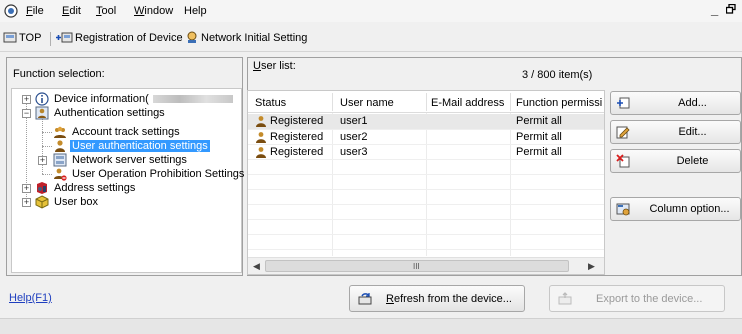  I want to click on collapse-authentication-settings: −, so click(26, 113).